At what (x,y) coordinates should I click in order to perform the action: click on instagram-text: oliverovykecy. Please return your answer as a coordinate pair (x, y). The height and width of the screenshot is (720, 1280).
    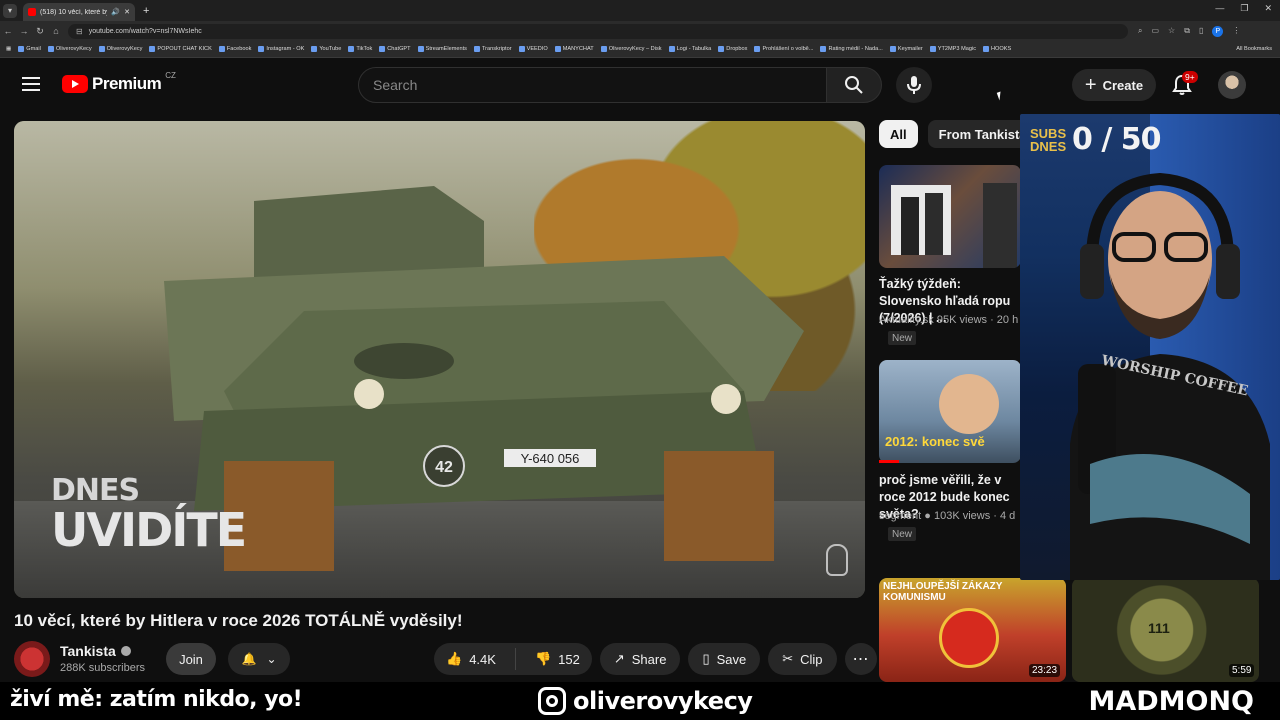
    Looking at the image, I should click on (663, 701).